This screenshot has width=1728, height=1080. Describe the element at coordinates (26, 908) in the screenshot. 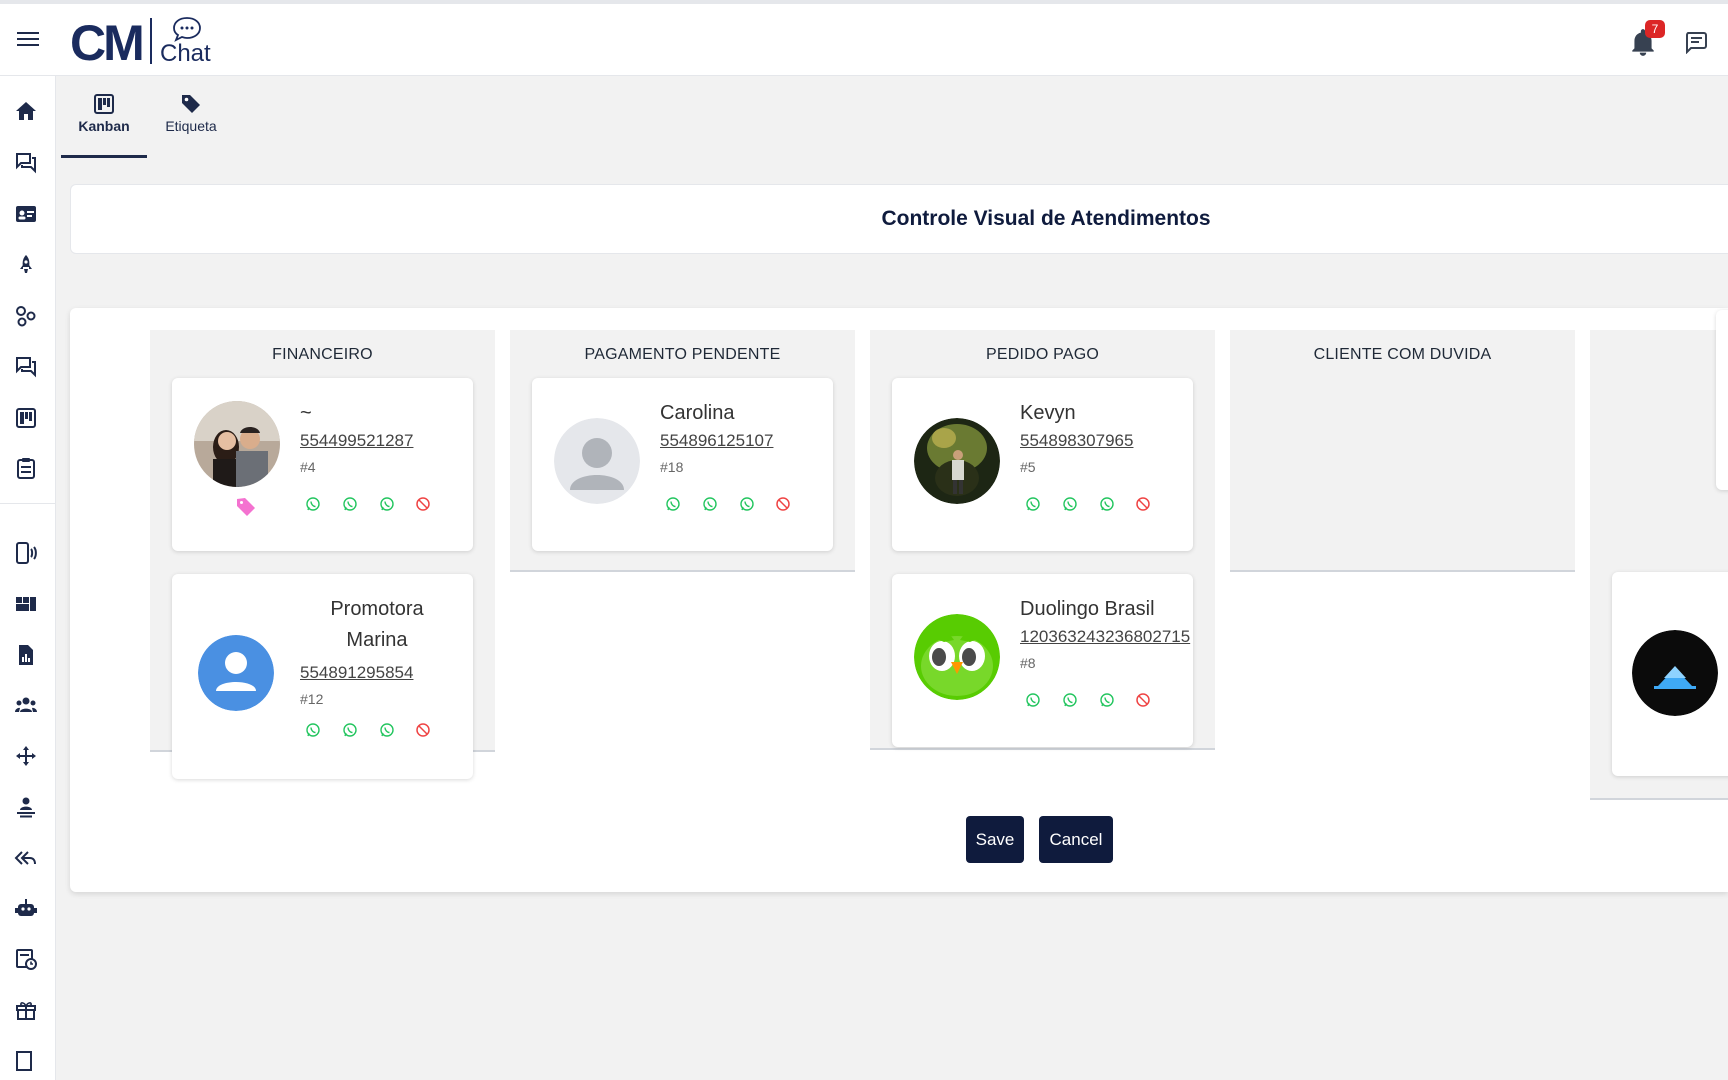

I see `robot-icon` at that location.